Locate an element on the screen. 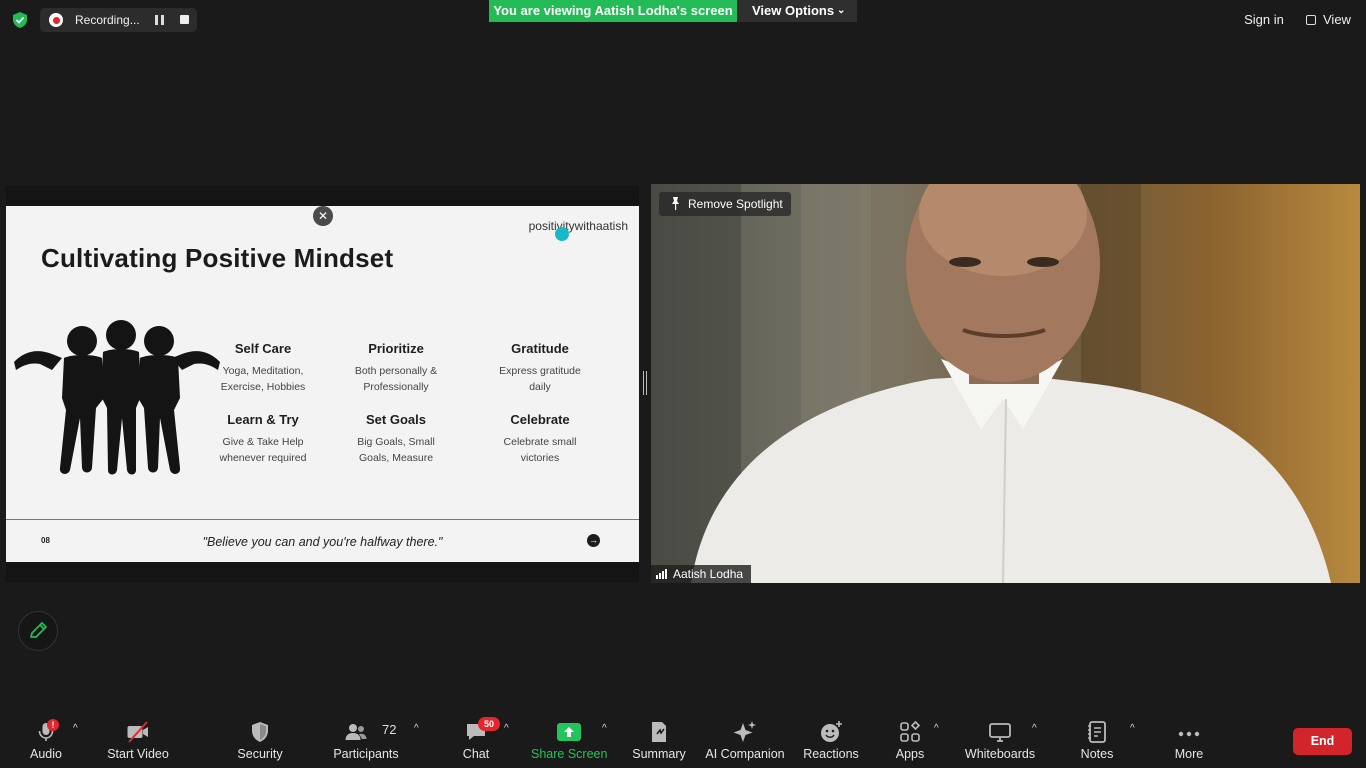  more-label: More is located at coordinates (1189, 754).